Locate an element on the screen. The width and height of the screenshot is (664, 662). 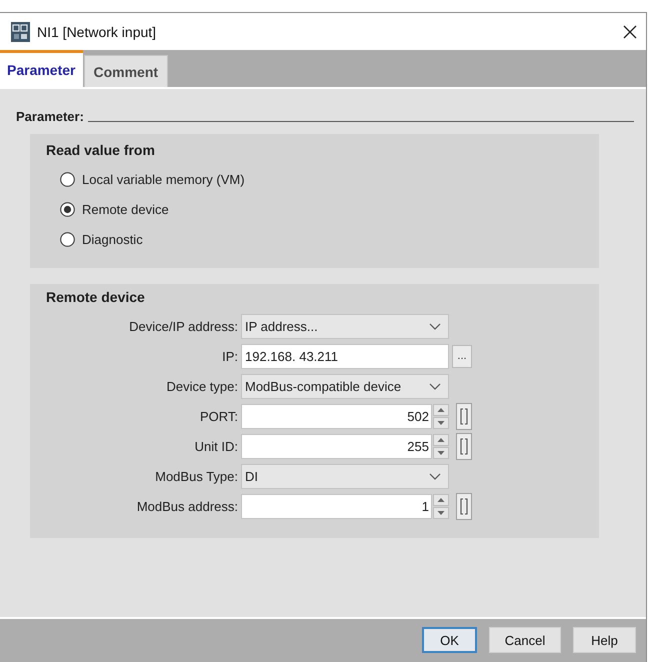
field-label: IP: is located at coordinates (229, 356).